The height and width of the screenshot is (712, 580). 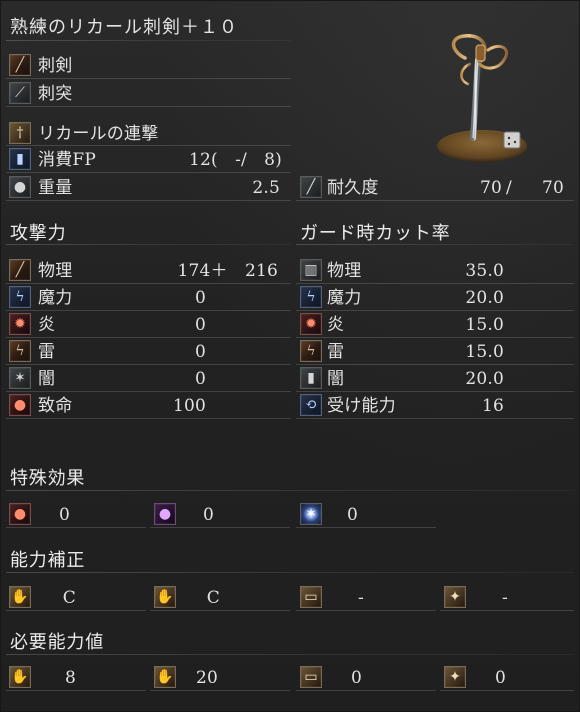 I want to click on requirement-strength-value: 8, so click(x=70, y=678).